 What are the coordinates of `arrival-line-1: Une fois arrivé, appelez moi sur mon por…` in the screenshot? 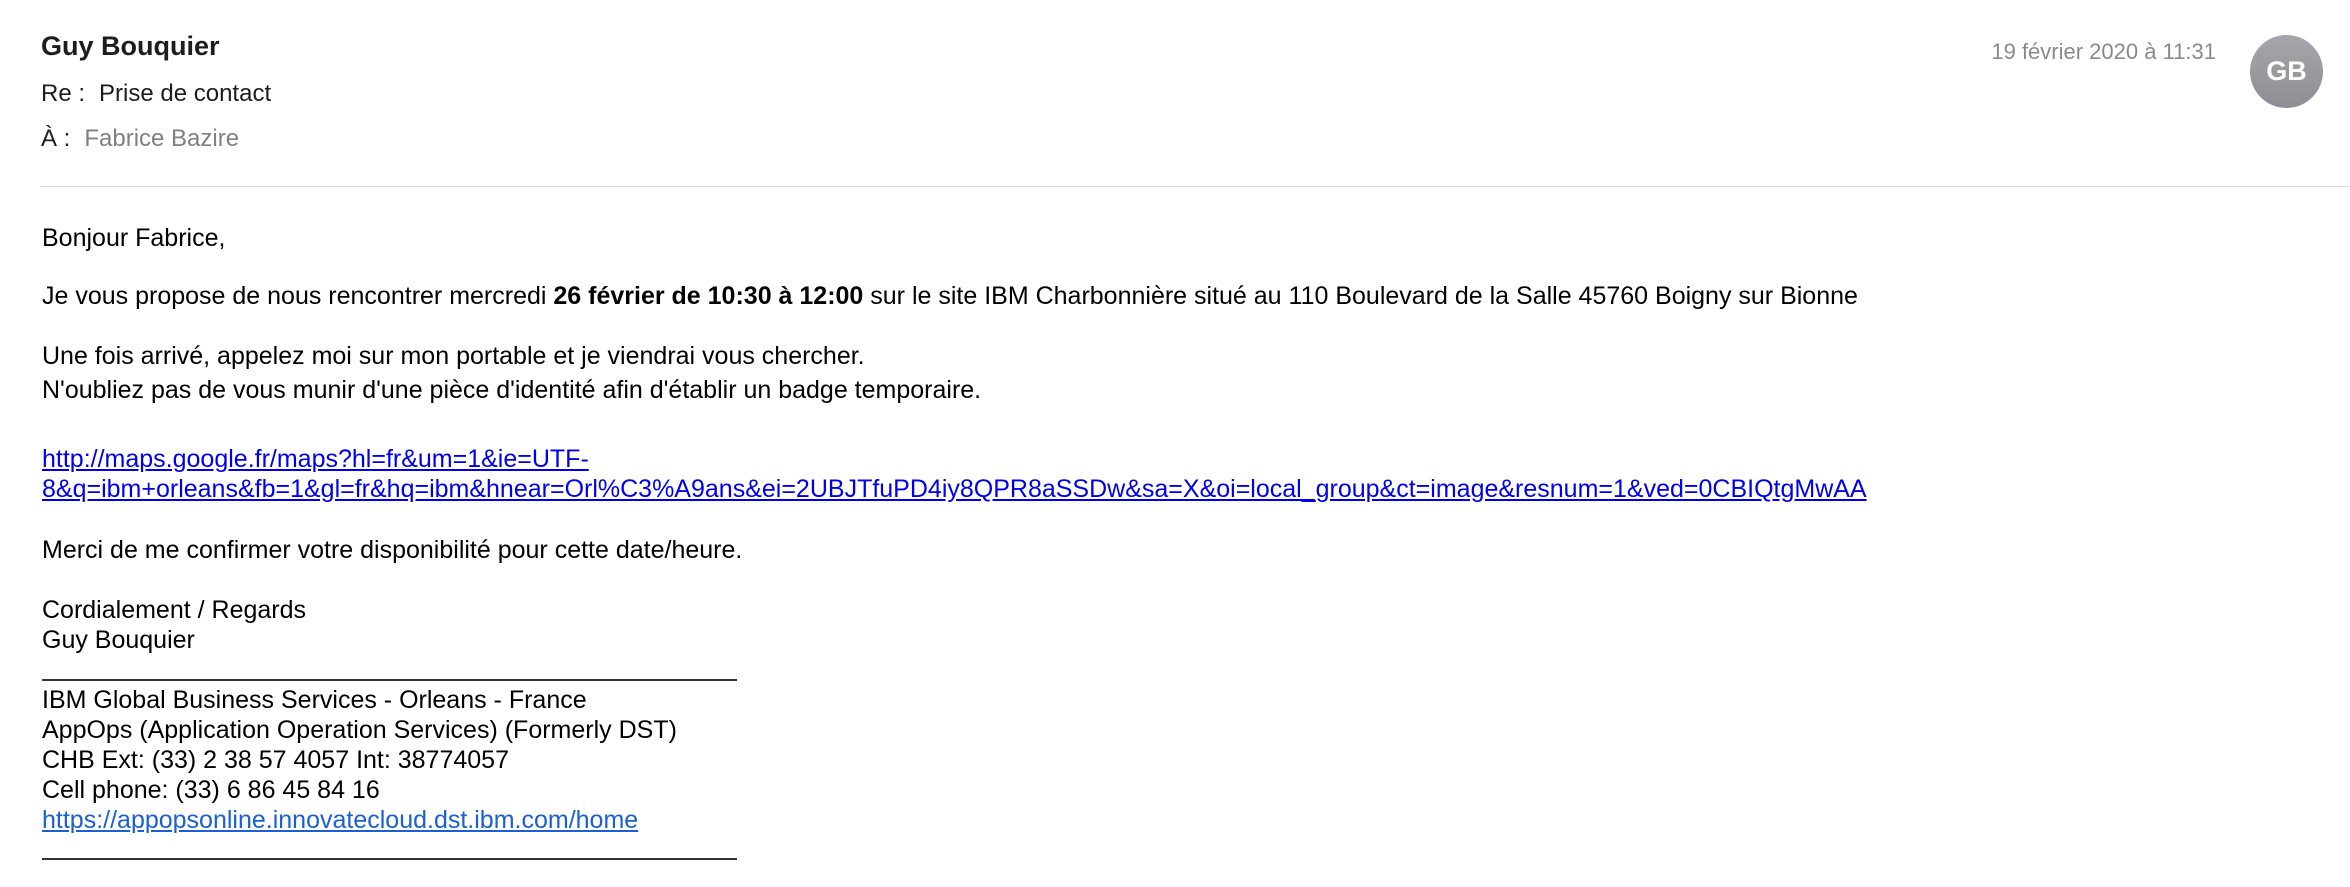 It's located at (453, 356).